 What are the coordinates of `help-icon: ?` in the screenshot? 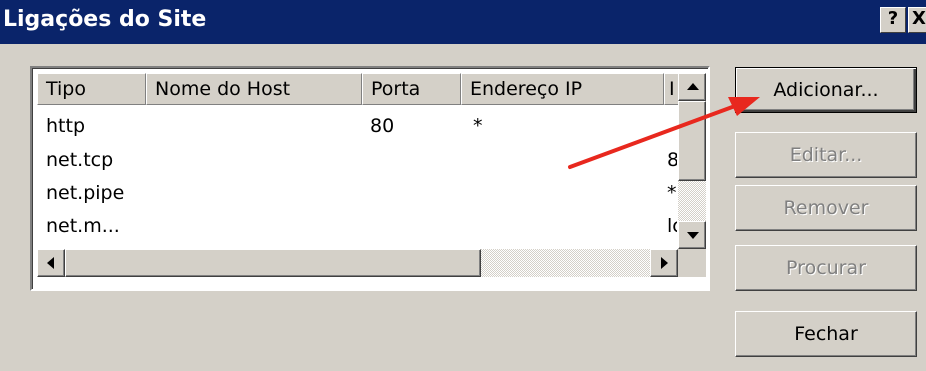 It's located at (893, 20).